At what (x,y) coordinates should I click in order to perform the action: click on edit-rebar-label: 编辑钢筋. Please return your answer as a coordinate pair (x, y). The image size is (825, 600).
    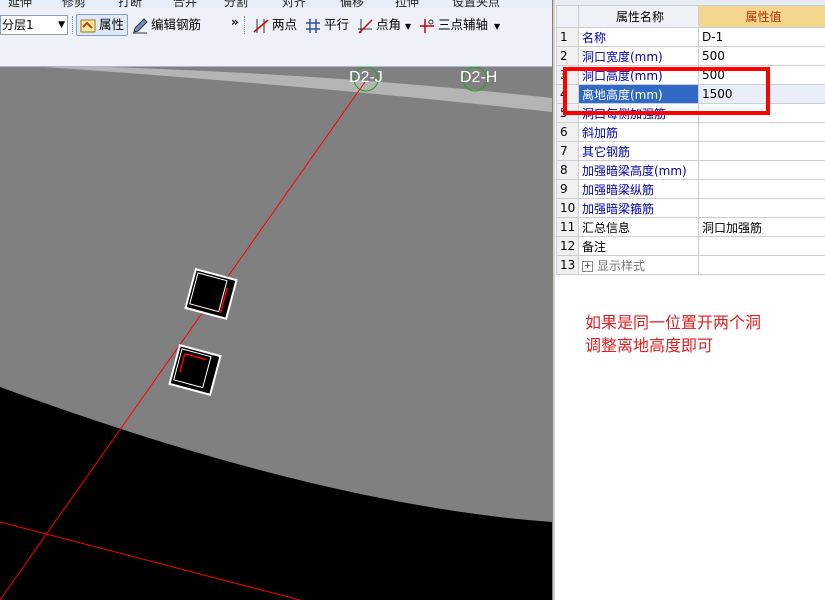
    Looking at the image, I should click on (176, 24).